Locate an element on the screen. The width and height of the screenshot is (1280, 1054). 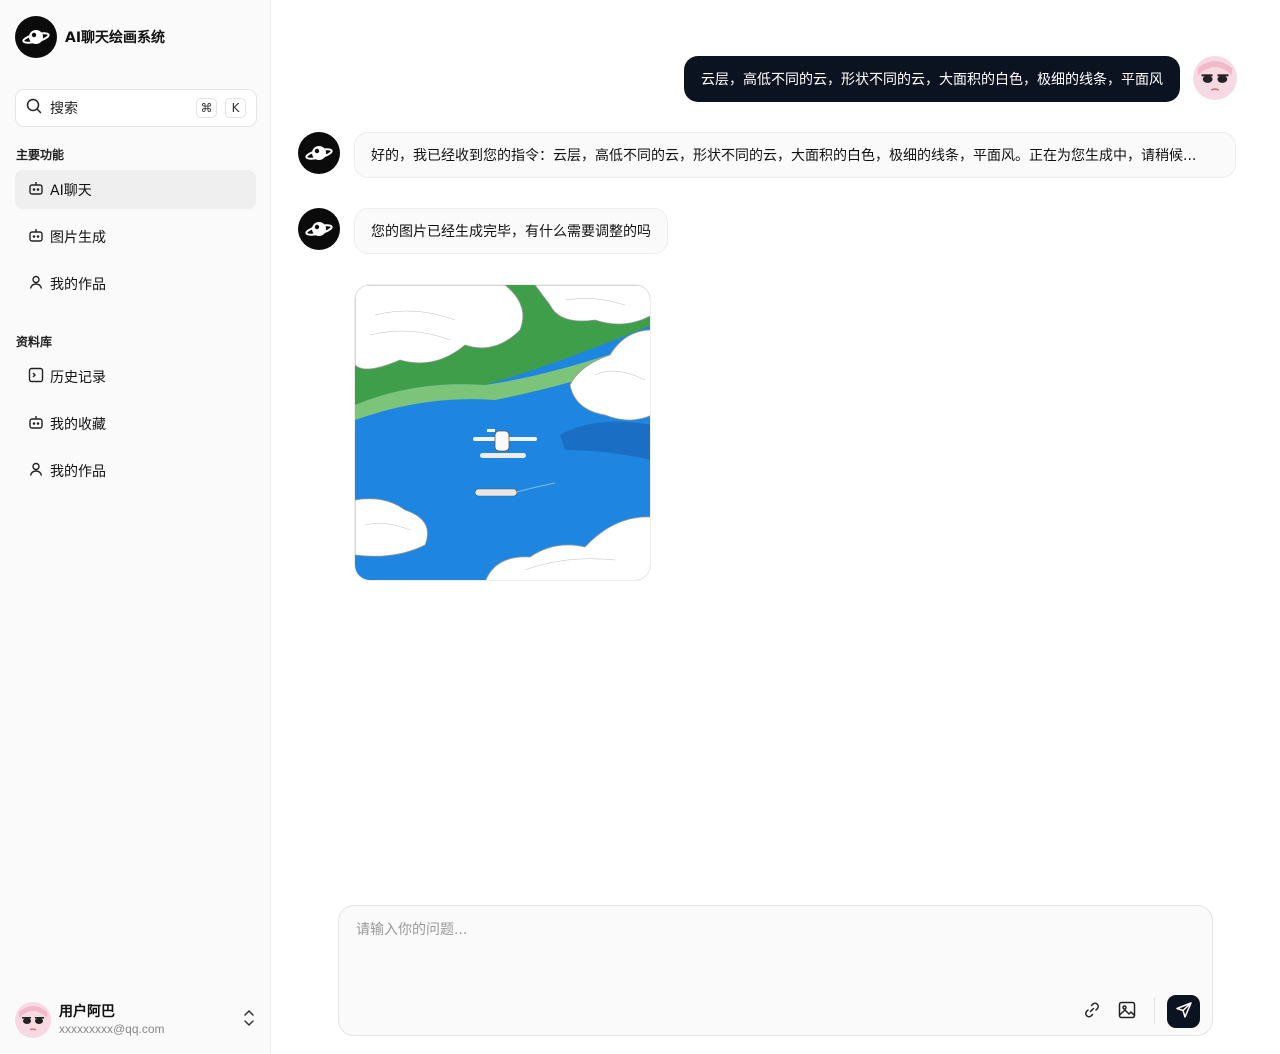
nav-item-favorites: 我的收藏 is located at coordinates (135, 423).